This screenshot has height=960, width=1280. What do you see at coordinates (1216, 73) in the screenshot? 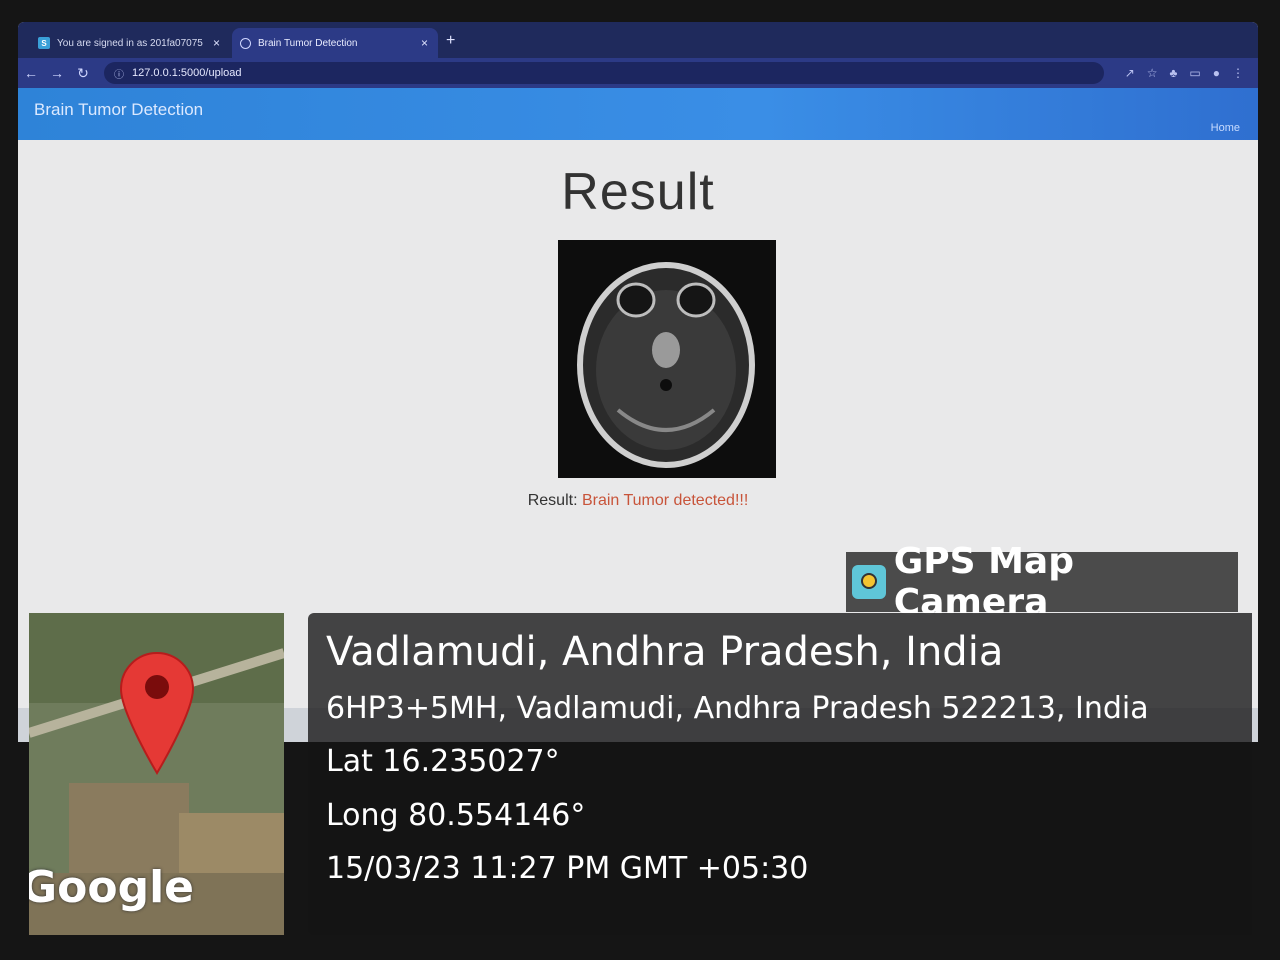
I see `profile-icon: ●` at bounding box center [1216, 73].